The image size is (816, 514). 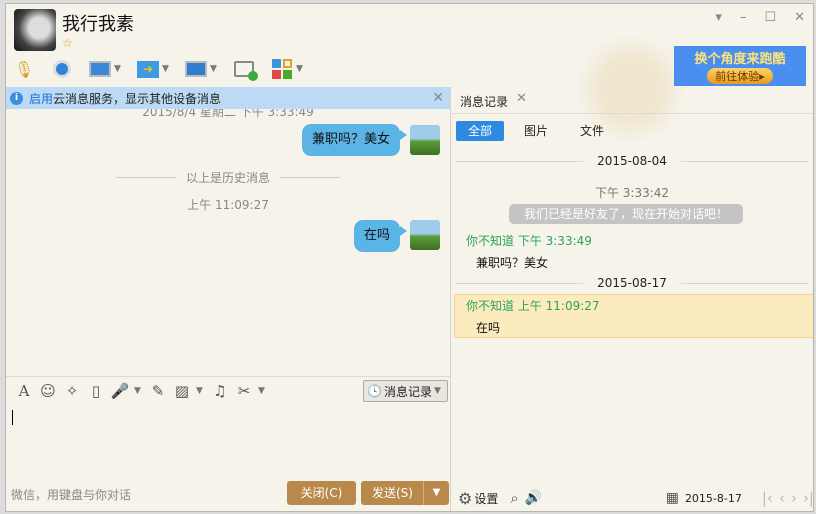 What do you see at coordinates (354, 140) in the screenshot?
I see `message-bubble: 兼职吗？美女` at bounding box center [354, 140].